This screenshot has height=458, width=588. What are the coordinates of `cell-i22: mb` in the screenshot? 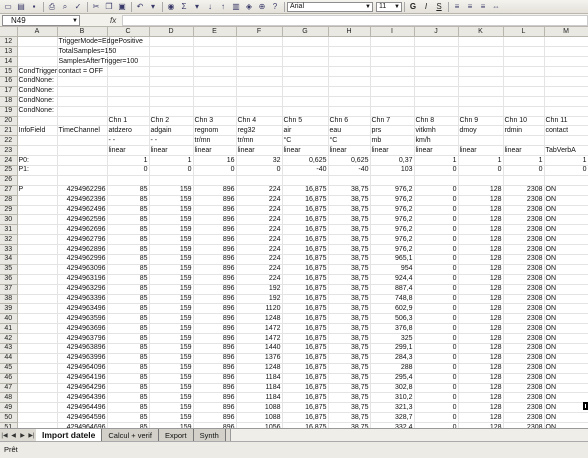 It's located at (392, 141).